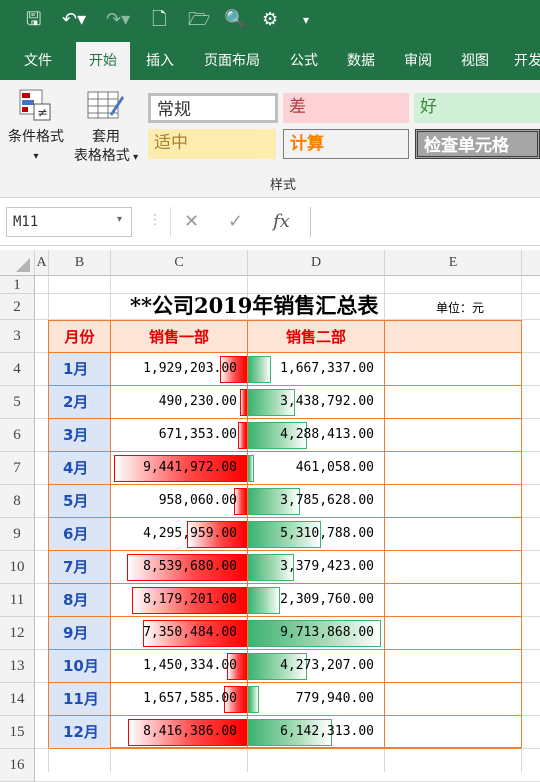 This screenshot has width=540, height=782. I want to click on cell-dept2: 3,379,423.00, so click(316, 567).